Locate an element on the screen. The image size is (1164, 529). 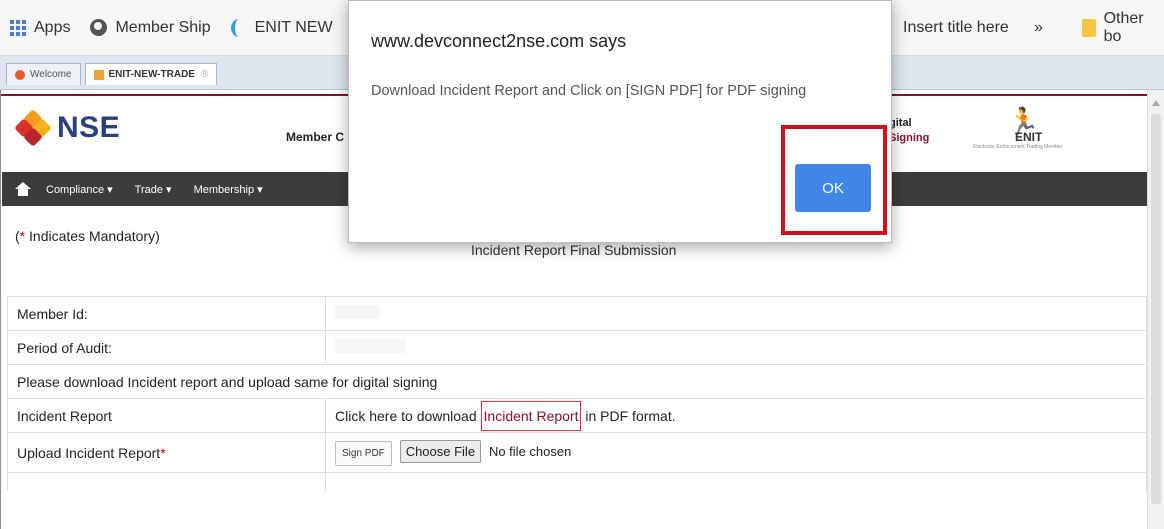
table-row is located at coordinates (577, 481).